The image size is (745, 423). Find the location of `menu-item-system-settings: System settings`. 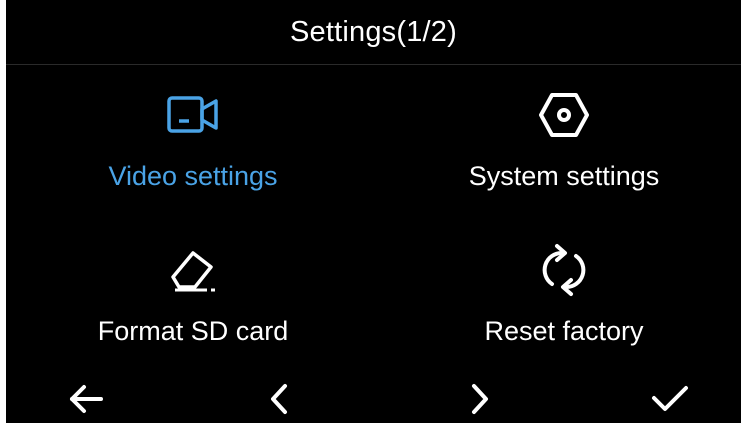

menu-item-system-settings: System settings is located at coordinates (564, 145).